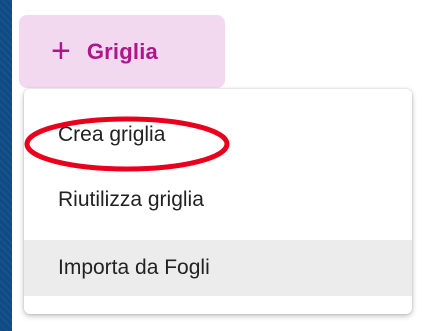  I want to click on add-grid-button-label: Griglia, so click(122, 51).